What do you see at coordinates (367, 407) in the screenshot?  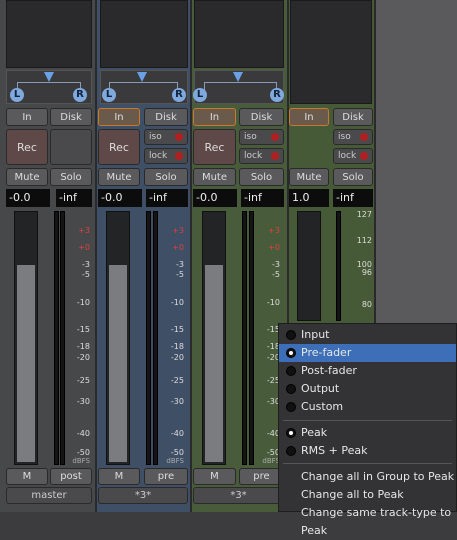 I see `menu-item-custom: Custom` at bounding box center [367, 407].